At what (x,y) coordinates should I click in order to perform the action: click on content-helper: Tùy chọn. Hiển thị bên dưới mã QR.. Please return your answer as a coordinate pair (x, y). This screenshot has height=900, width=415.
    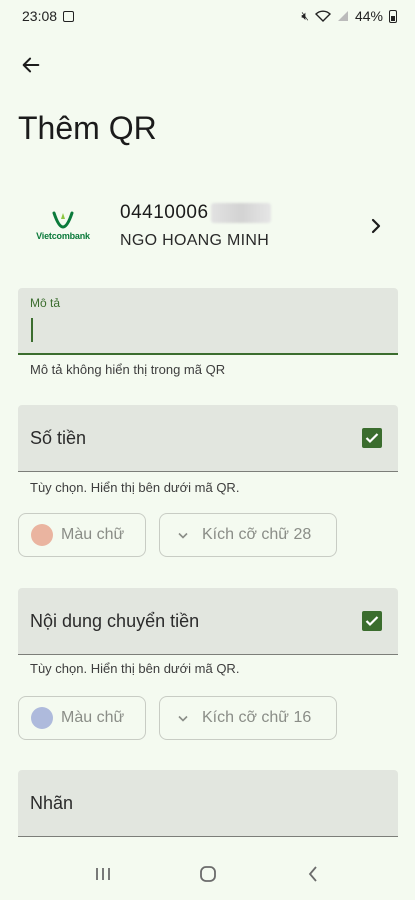
    Looking at the image, I should click on (135, 668).